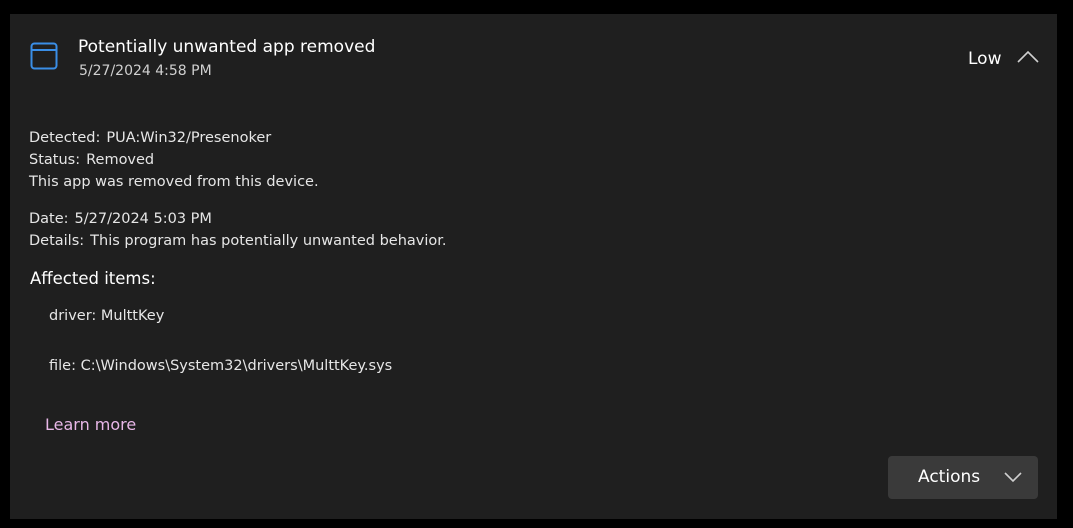 The width and height of the screenshot is (1073, 528). Describe the element at coordinates (65, 138) in the screenshot. I see `detected-label: Detected:` at that location.